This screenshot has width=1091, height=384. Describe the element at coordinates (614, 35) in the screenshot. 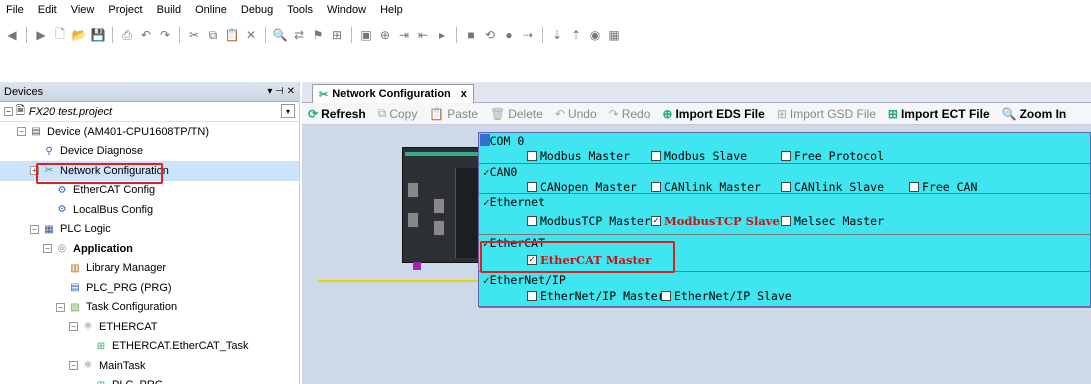

I see `grid-icon: ▦` at that location.